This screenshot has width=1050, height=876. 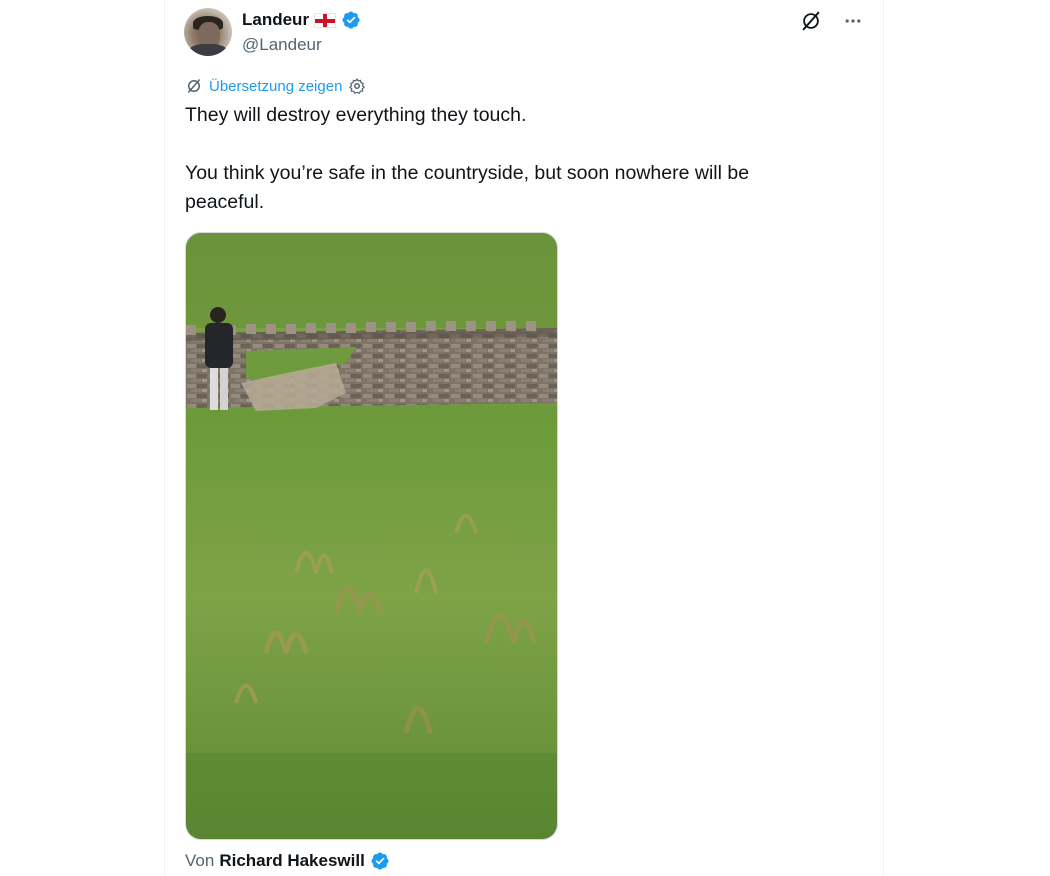 What do you see at coordinates (200, 860) in the screenshot?
I see `attribution-prefix: Von` at bounding box center [200, 860].